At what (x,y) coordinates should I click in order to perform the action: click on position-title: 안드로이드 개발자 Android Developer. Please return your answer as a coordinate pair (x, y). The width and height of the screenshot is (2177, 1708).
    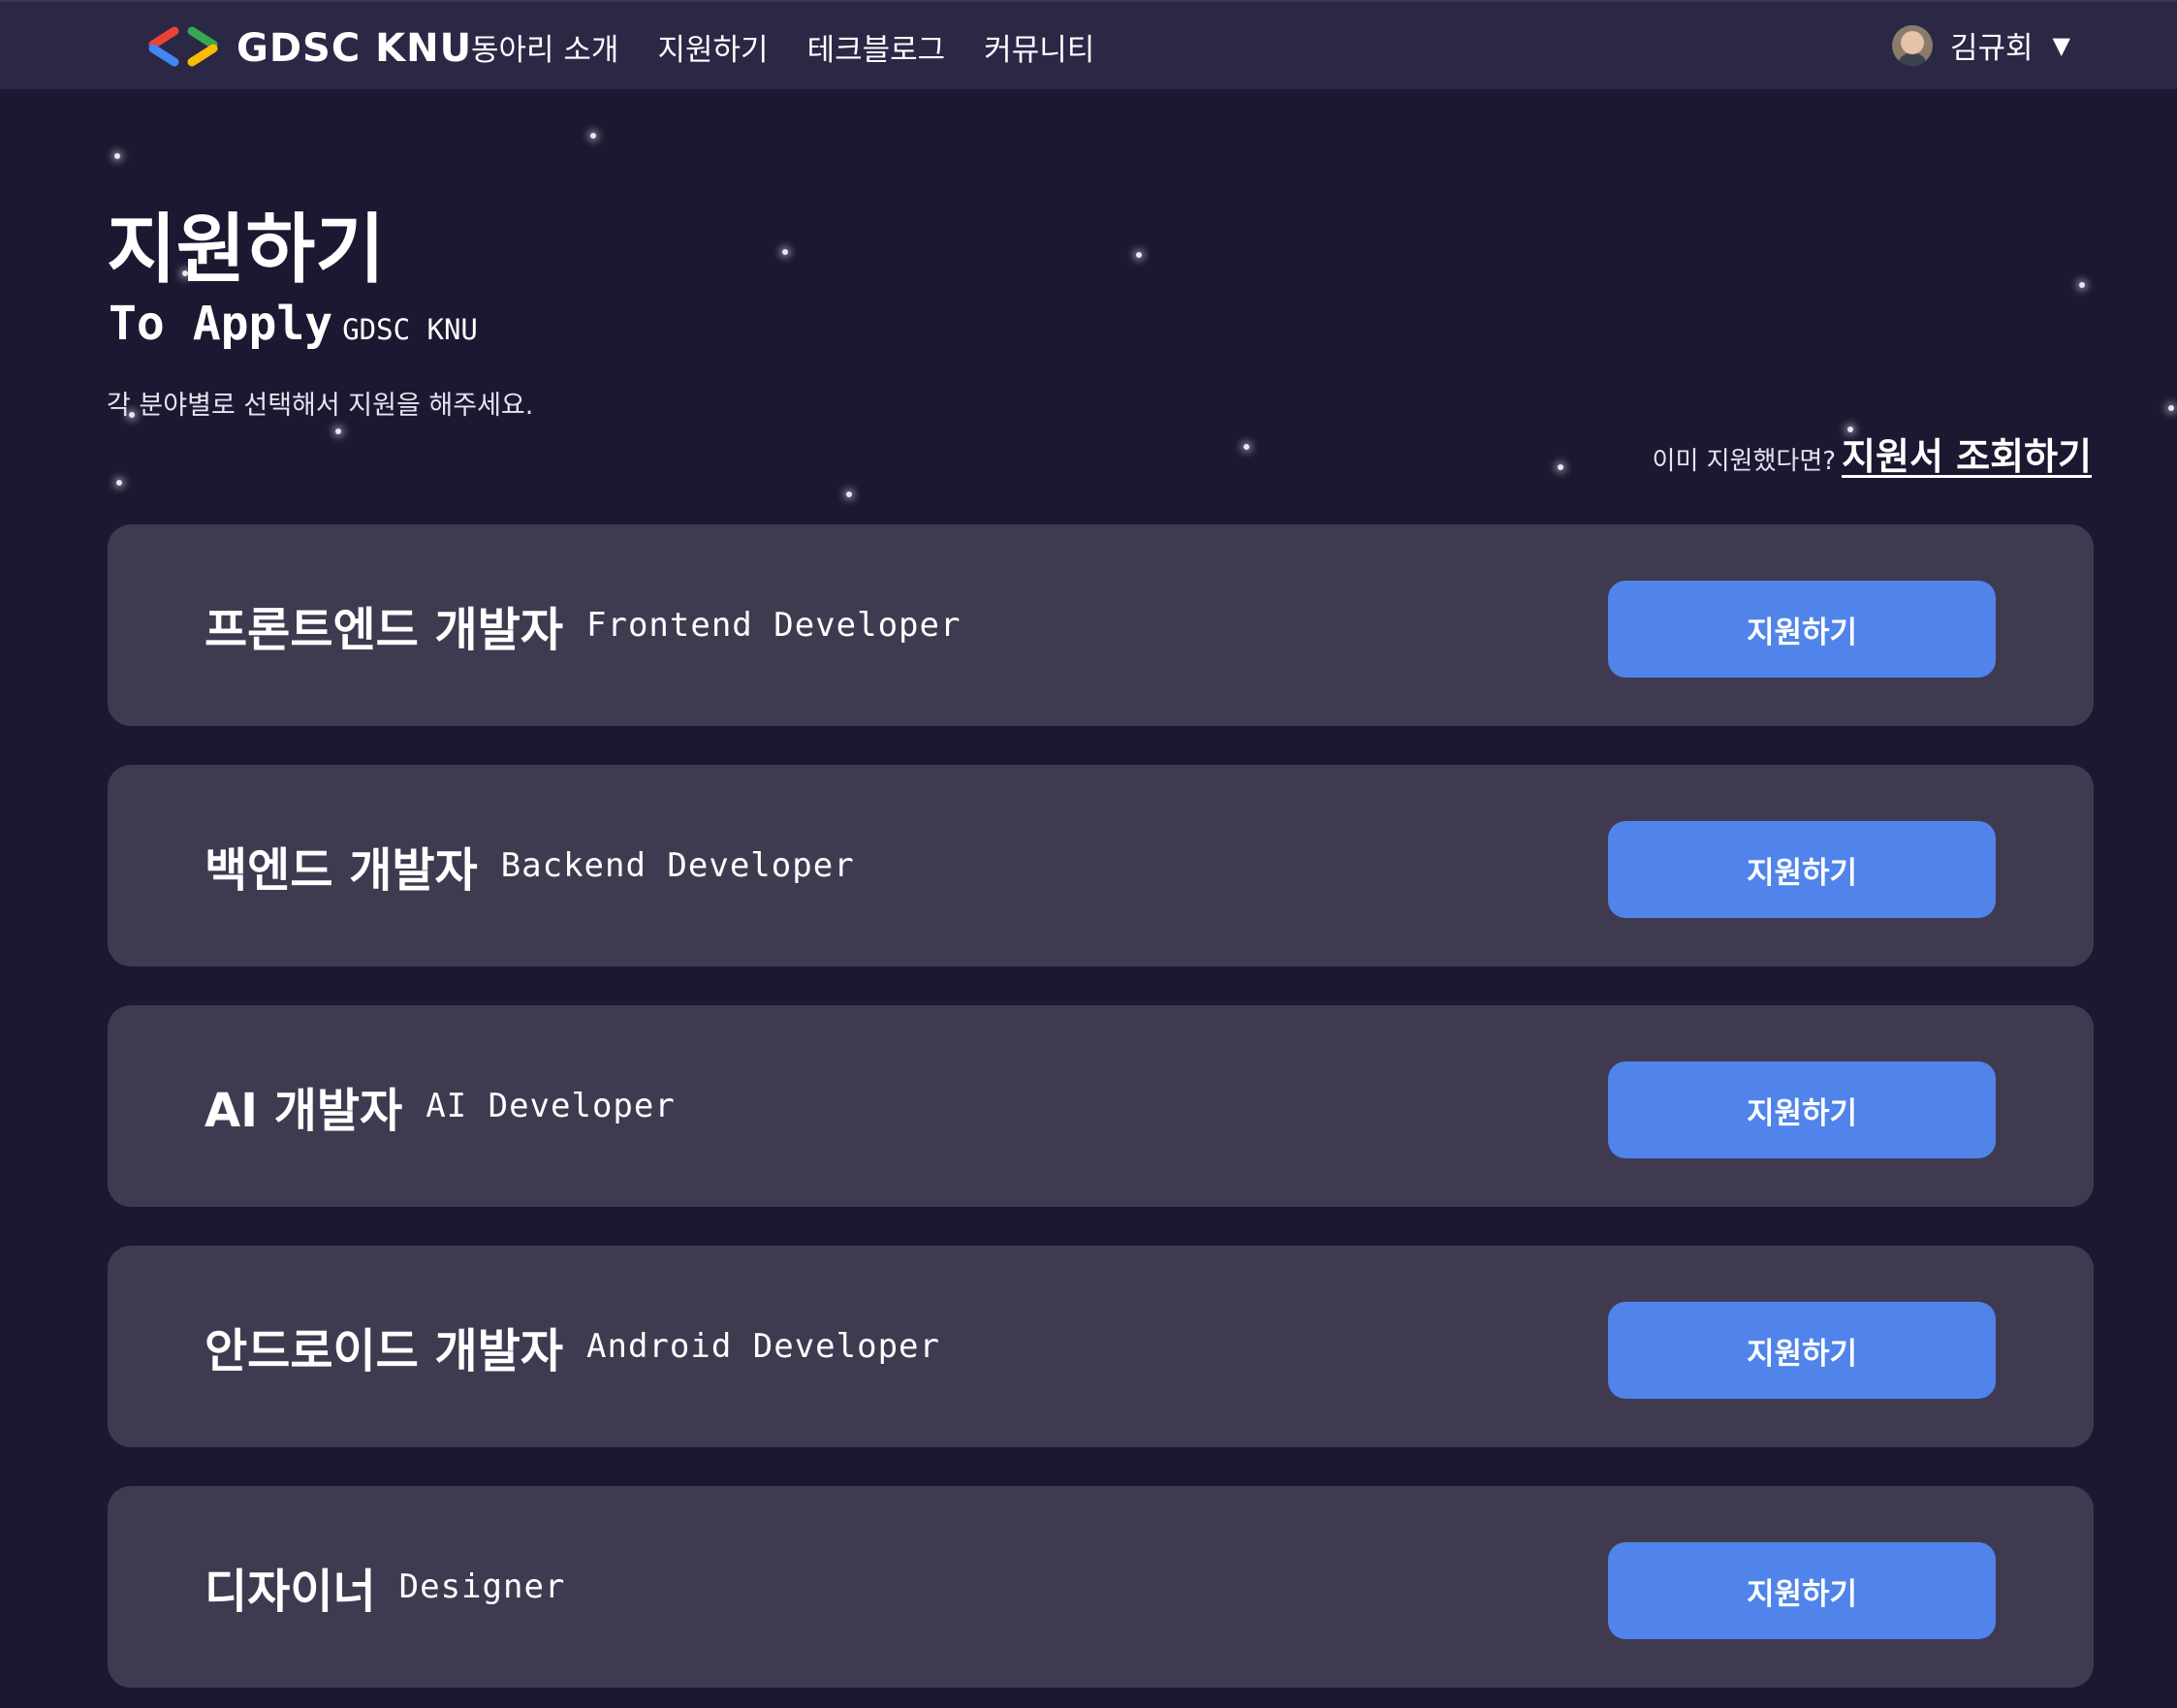
    Looking at the image, I should click on (572, 1346).